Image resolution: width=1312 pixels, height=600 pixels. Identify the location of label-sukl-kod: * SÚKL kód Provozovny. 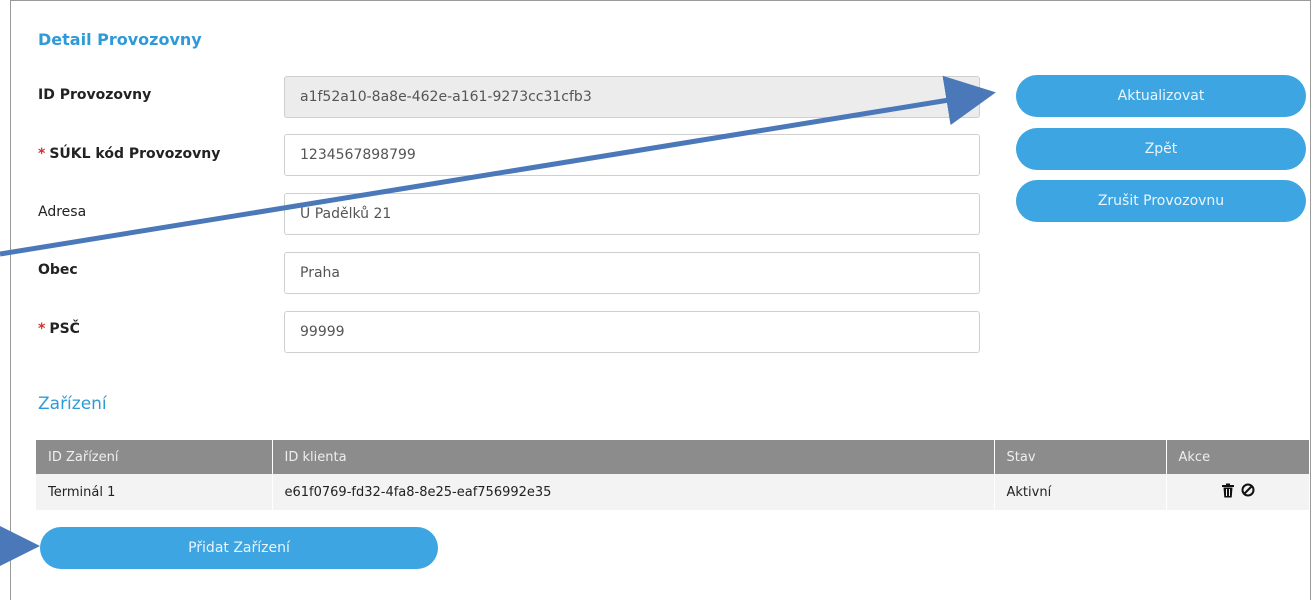
(129, 154).